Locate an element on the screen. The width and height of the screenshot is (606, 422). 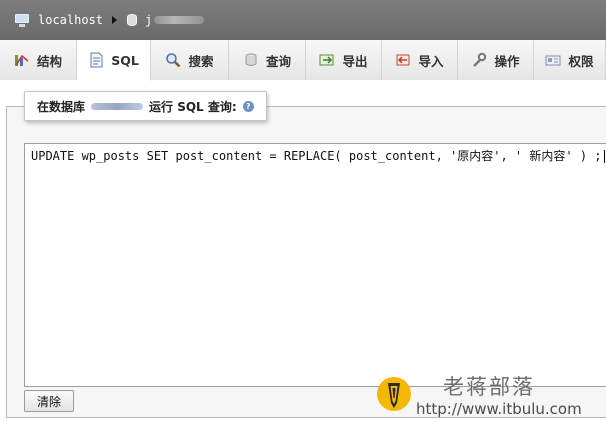
tab-export: 导出 is located at coordinates (344, 60).